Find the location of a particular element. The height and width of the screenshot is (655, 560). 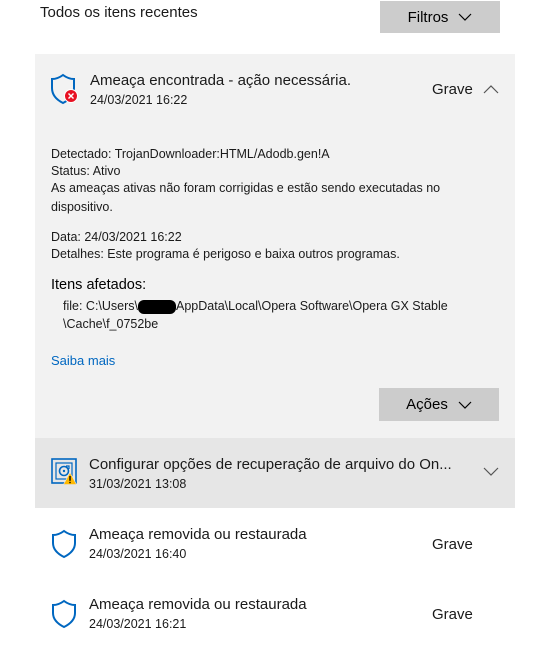

recovery-options-item is located at coordinates (275, 473).